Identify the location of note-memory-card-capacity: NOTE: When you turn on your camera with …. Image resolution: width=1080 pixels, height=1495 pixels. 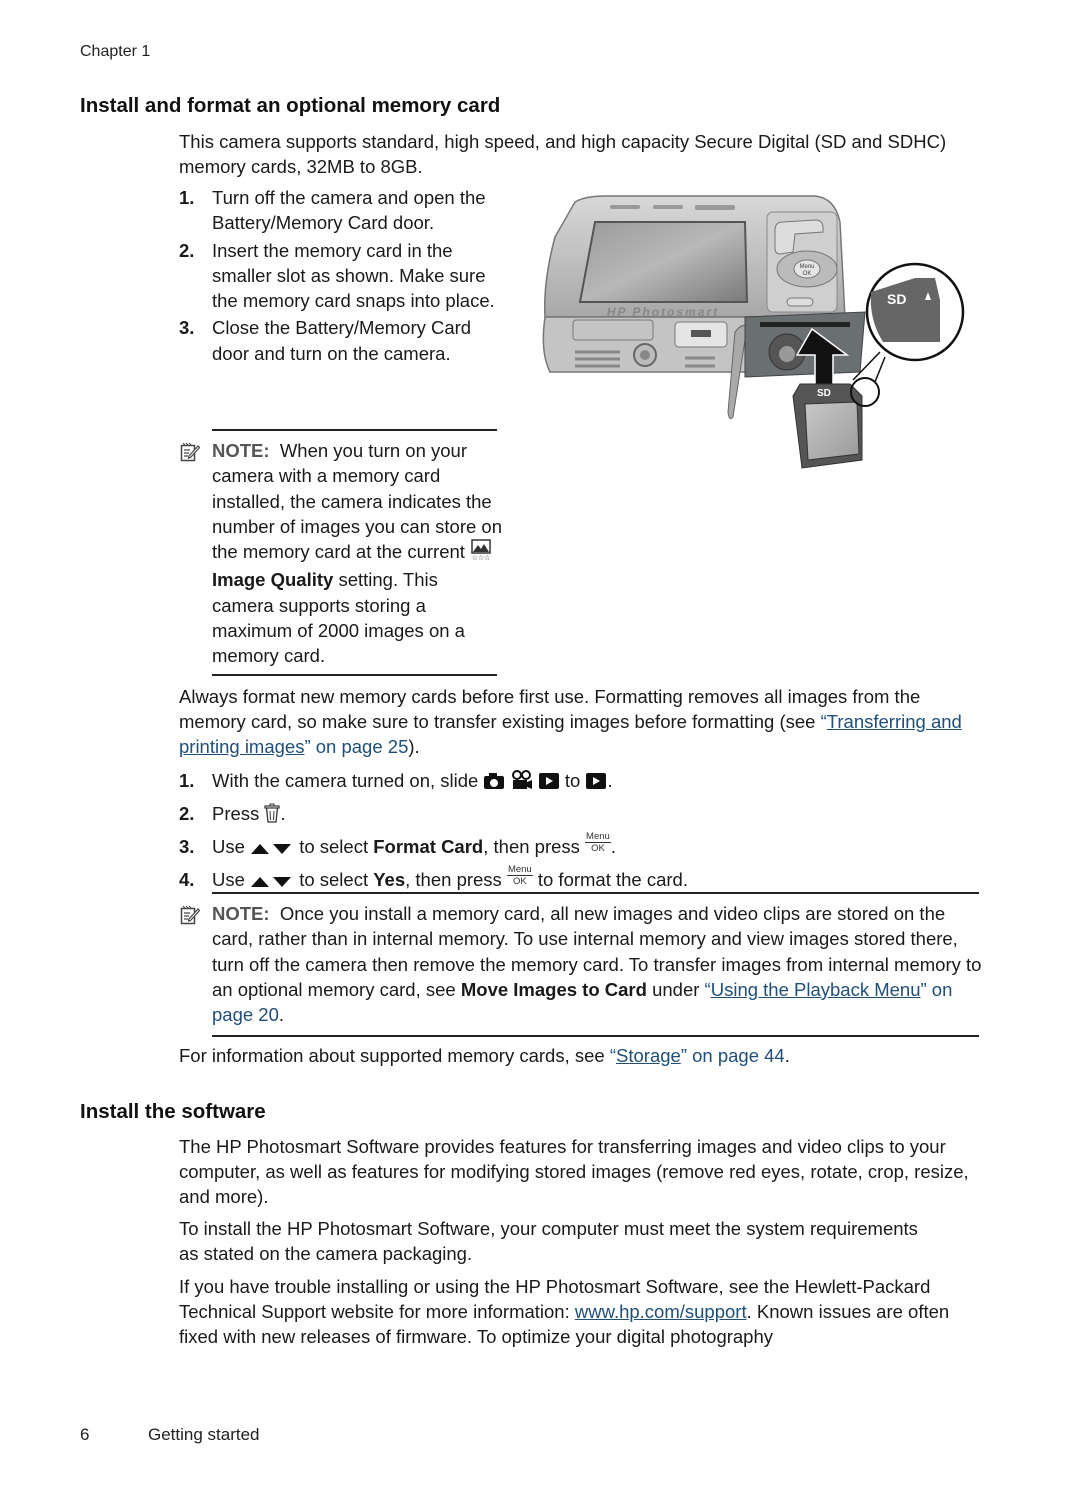
(358, 553).